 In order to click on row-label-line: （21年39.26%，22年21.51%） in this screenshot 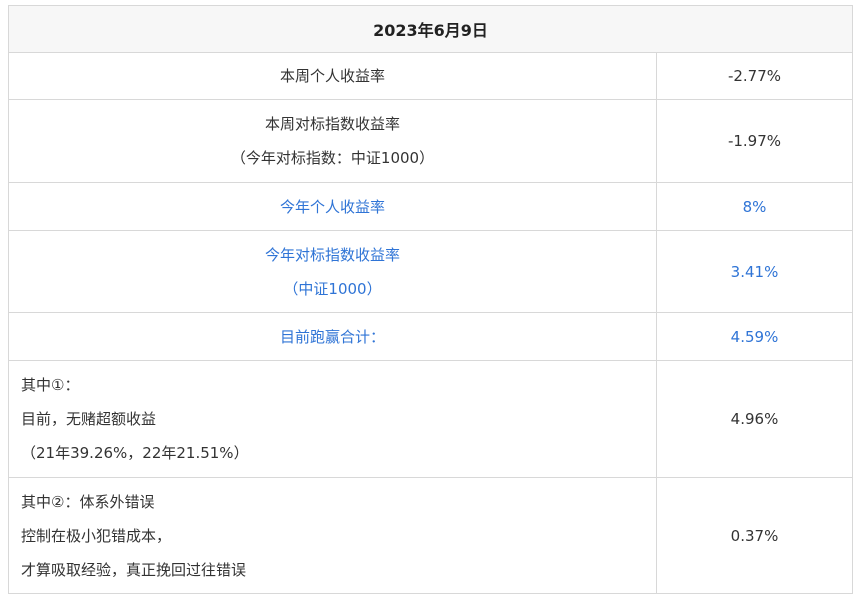, I will do `click(135, 453)`.